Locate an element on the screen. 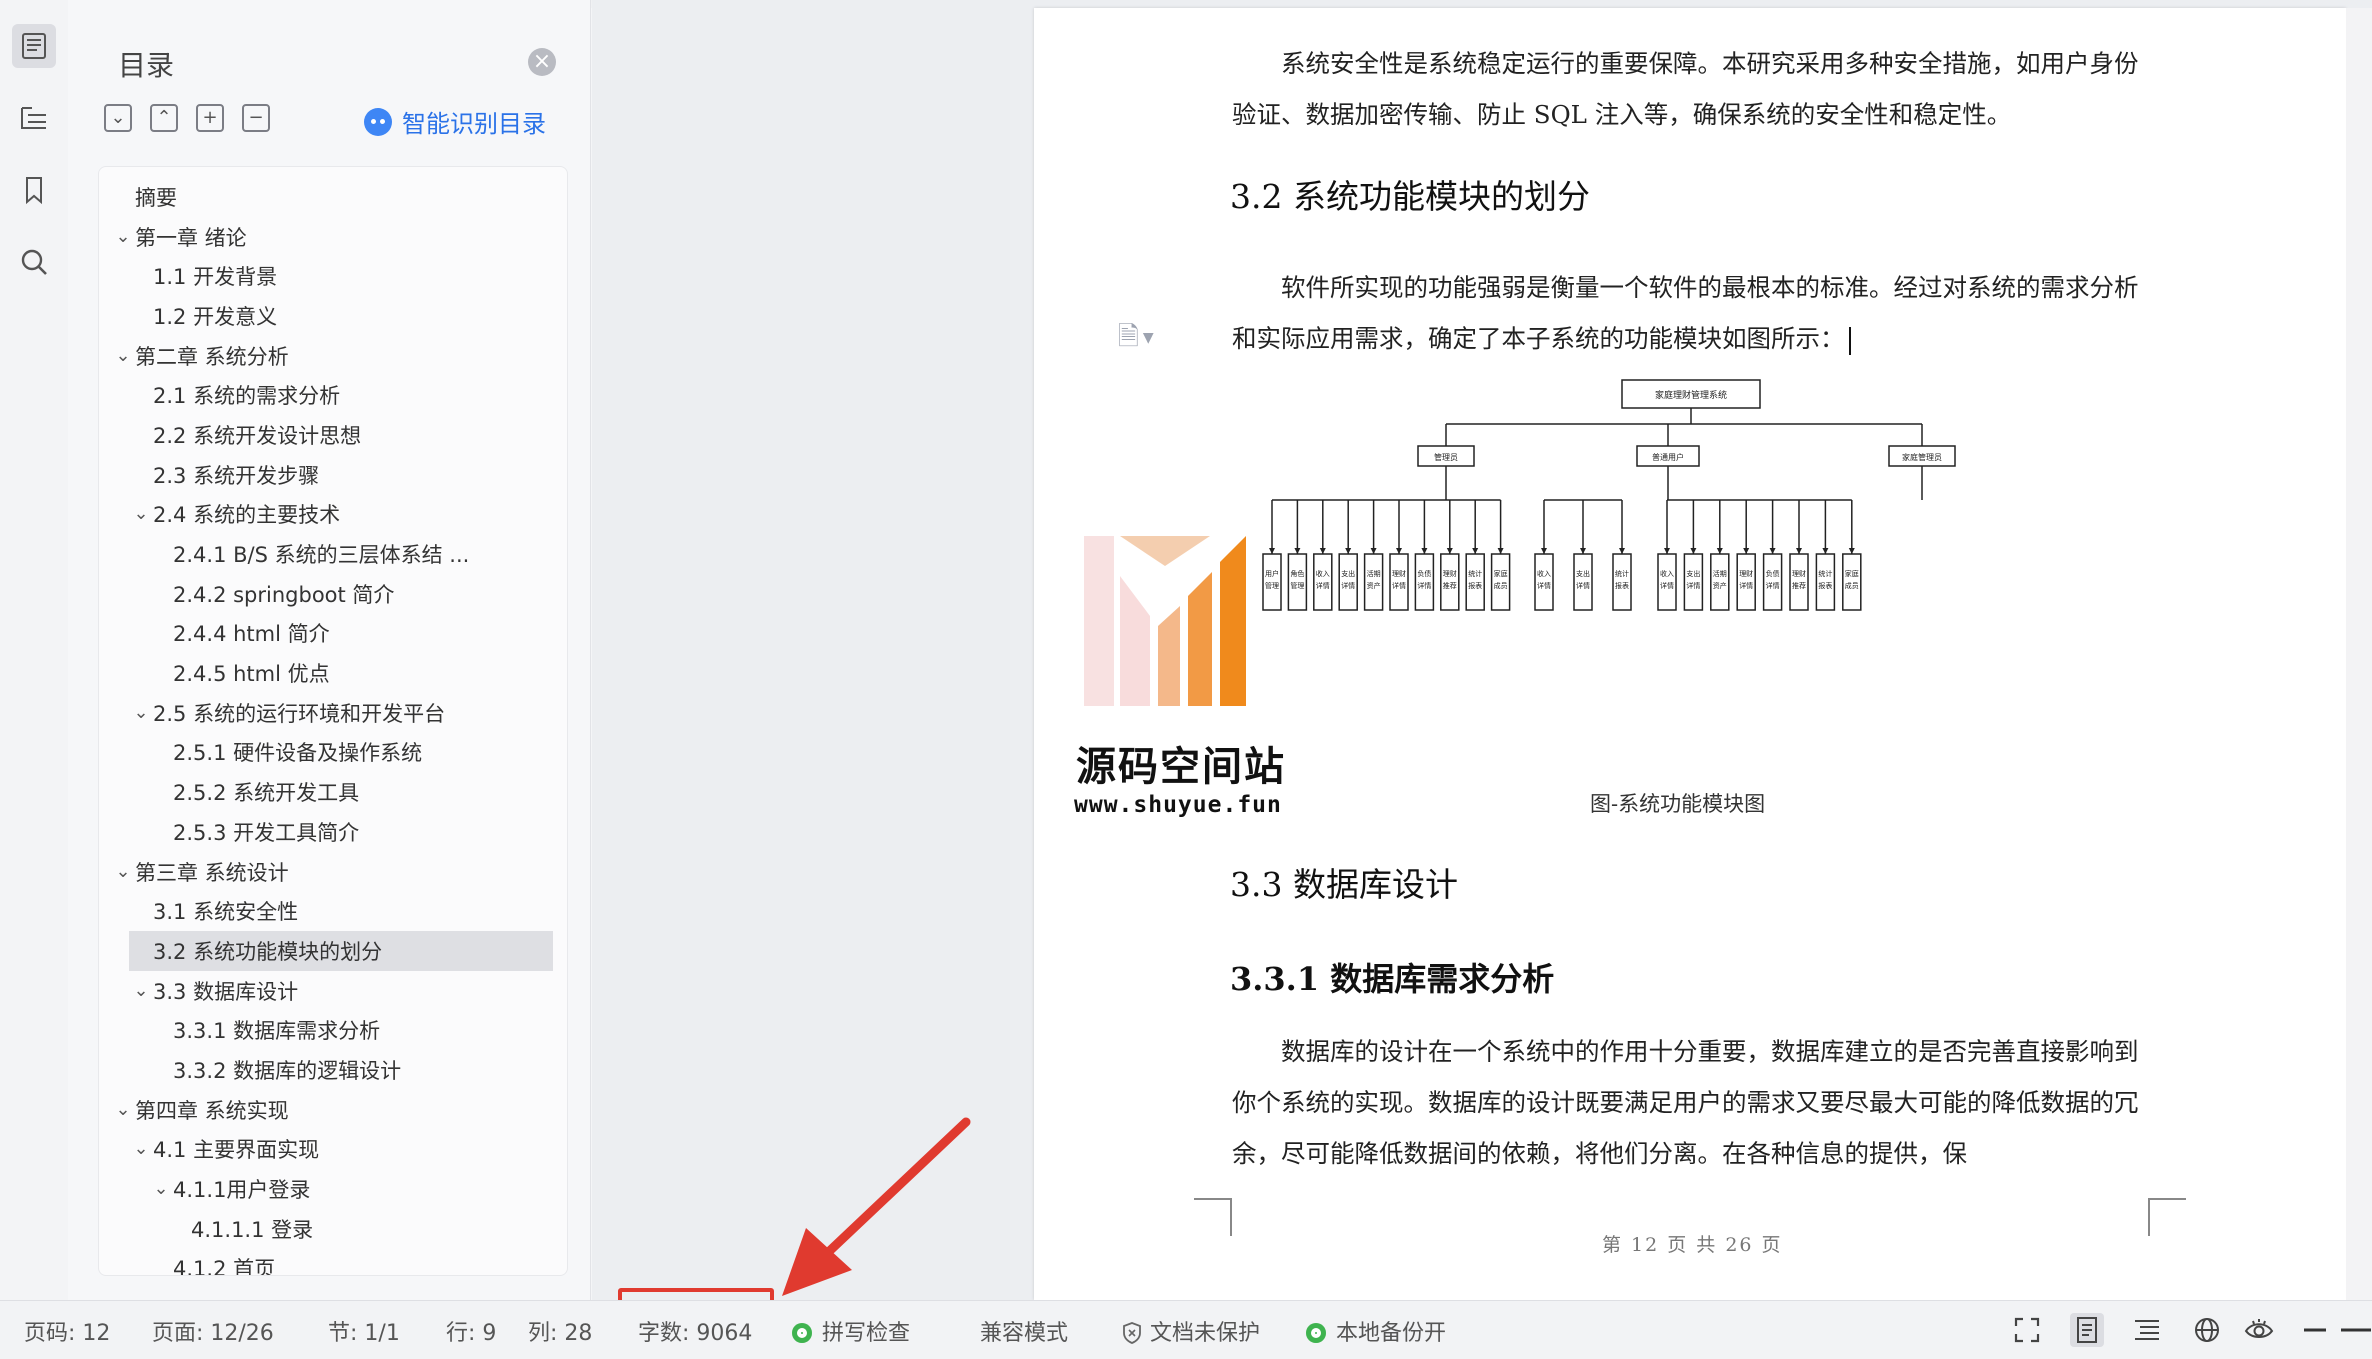  page-view-icon is located at coordinates (2087, 1330).